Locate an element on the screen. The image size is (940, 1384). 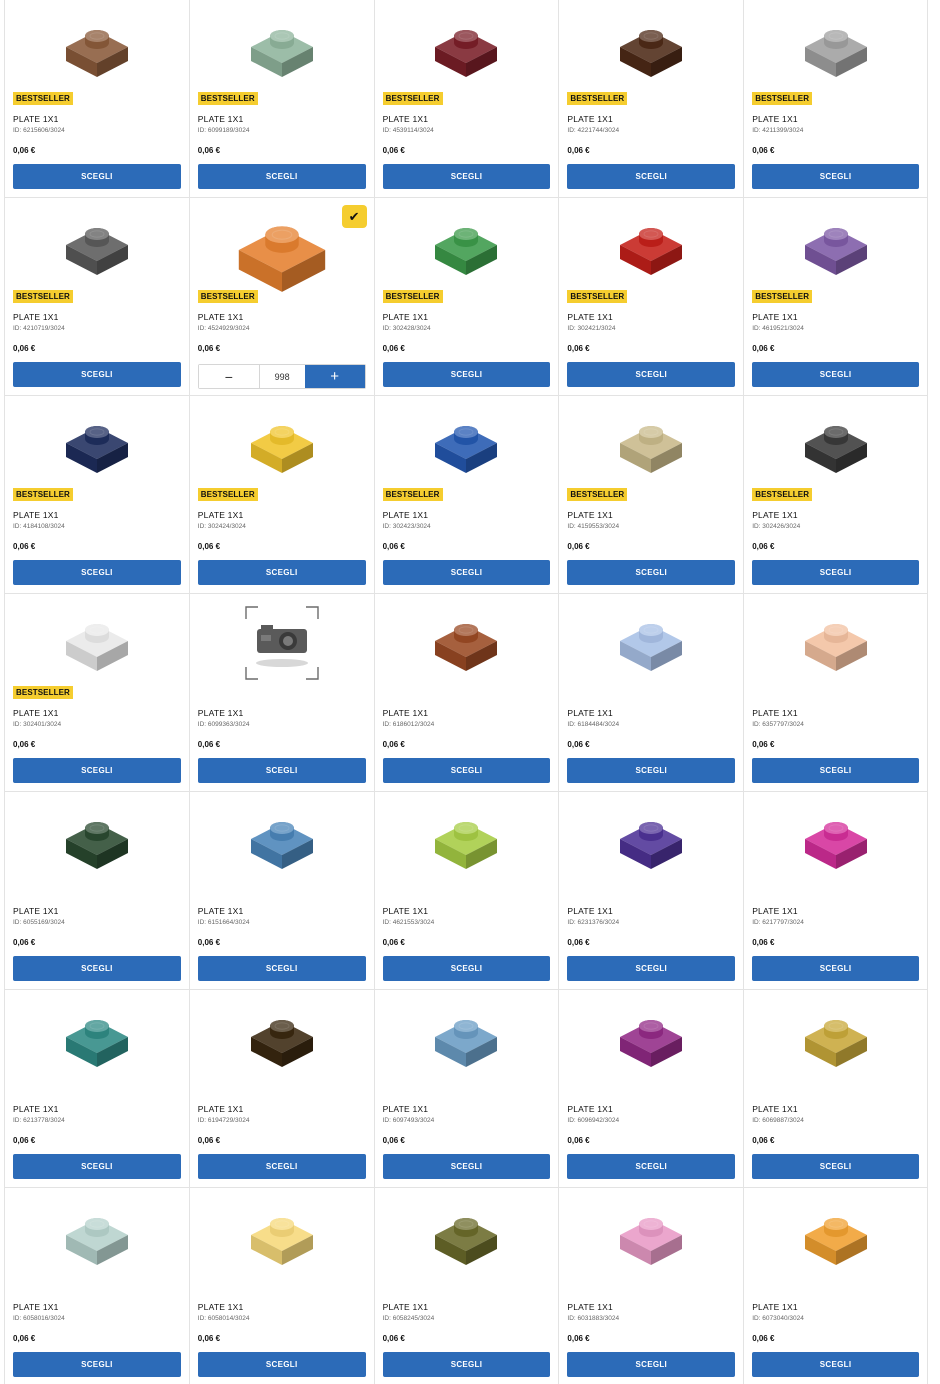
quantity-value: 998 is located at coordinates (281, 376).